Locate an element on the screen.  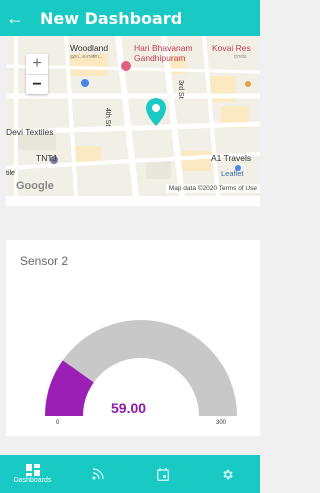
nav-item-feed is located at coordinates (97, 474).